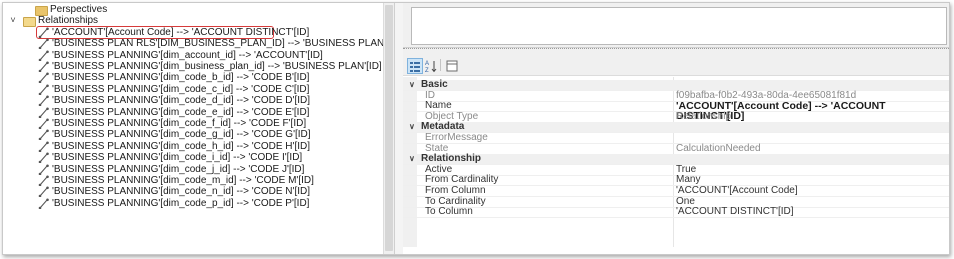 The height and width of the screenshot is (259, 954). What do you see at coordinates (455, 201) in the screenshot?
I see `property-name: To Cardinality` at bounding box center [455, 201].